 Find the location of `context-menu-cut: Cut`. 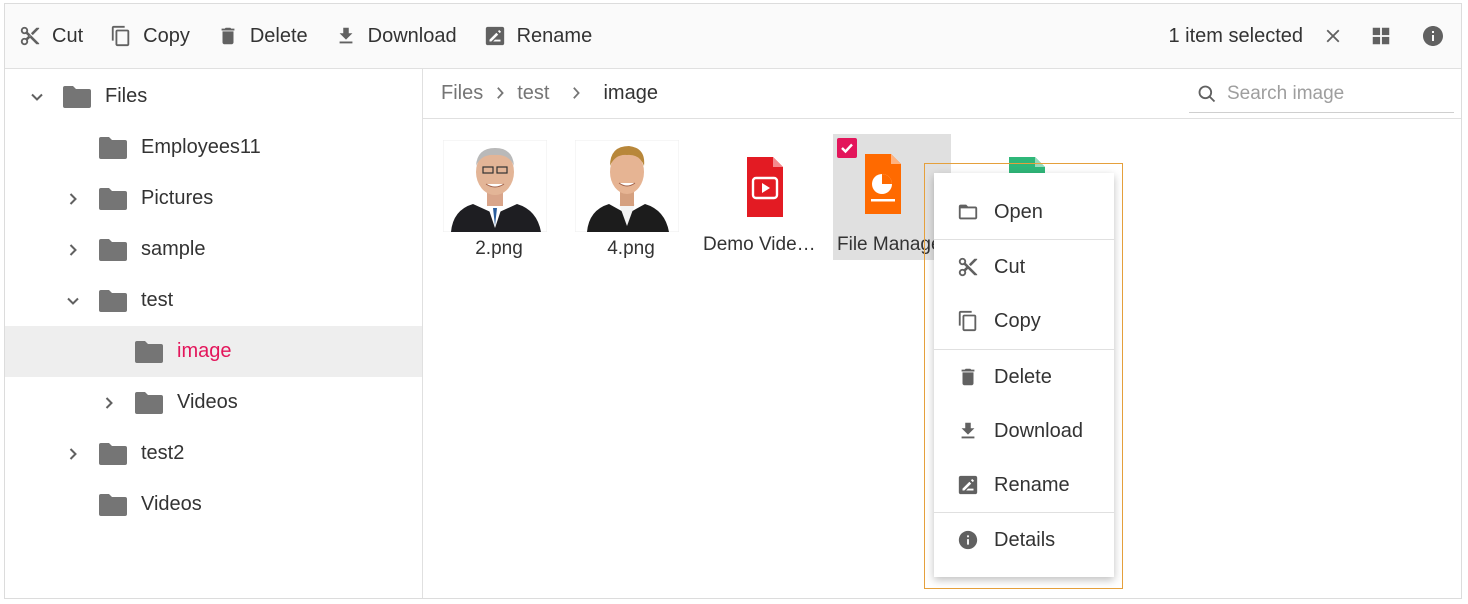

context-menu-cut: Cut is located at coordinates (1024, 267).